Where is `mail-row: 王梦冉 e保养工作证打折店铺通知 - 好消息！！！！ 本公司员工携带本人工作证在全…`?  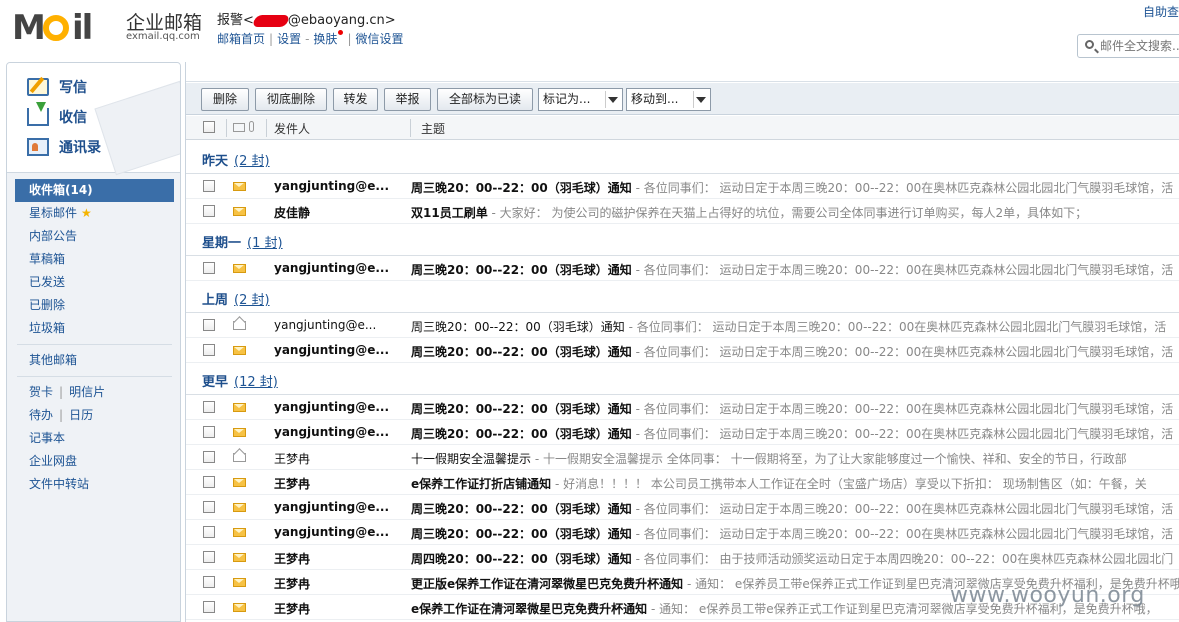 mail-row: 王梦冉 e保养工作证打折店铺通知 - 好消息！！！！ 本公司员工携带本人工作证在全… is located at coordinates (682, 482).